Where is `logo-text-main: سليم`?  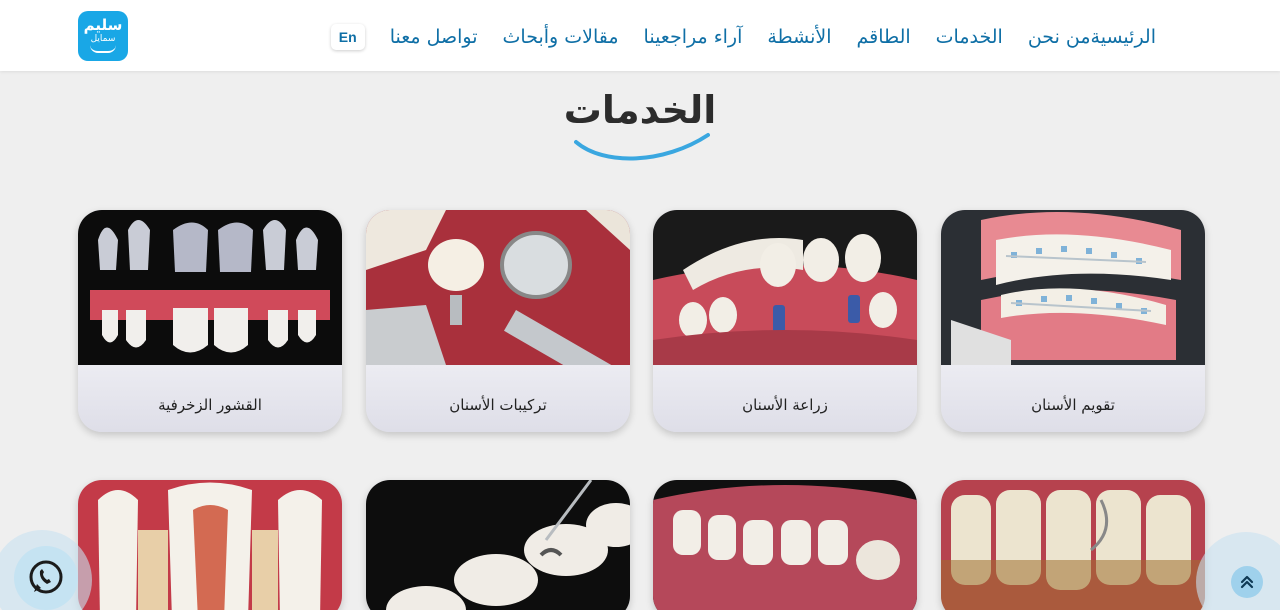
logo-text-main: سليم is located at coordinates (103, 25).